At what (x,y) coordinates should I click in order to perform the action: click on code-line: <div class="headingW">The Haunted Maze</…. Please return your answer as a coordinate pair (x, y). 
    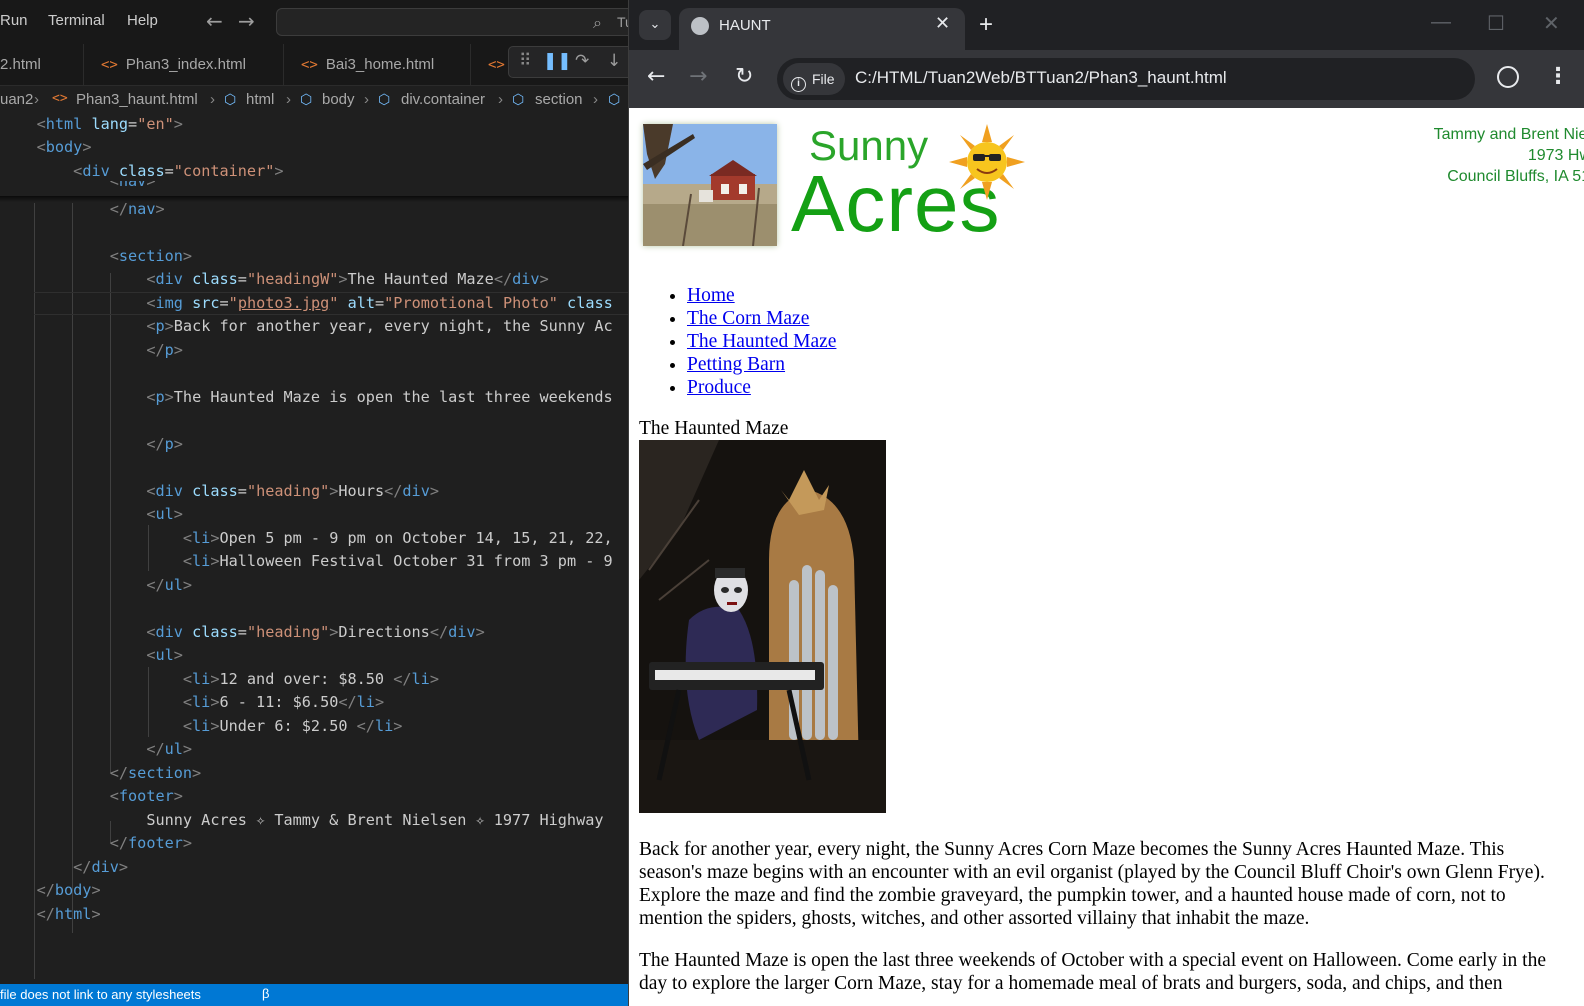
    Looking at the image, I should click on (347, 279).